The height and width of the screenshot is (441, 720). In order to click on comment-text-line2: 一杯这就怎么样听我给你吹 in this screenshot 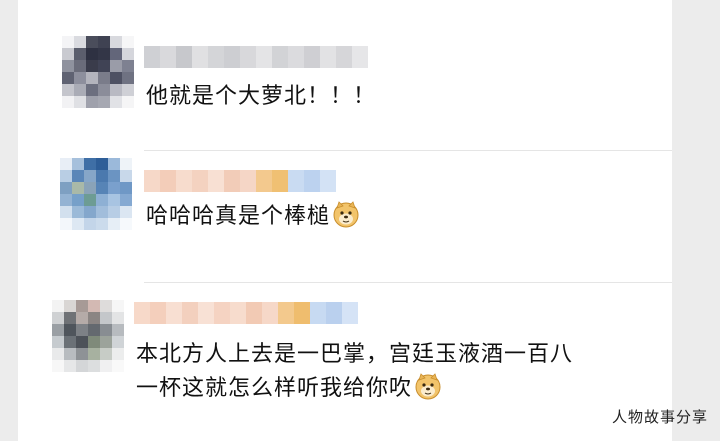, I will do `click(289, 389)`.